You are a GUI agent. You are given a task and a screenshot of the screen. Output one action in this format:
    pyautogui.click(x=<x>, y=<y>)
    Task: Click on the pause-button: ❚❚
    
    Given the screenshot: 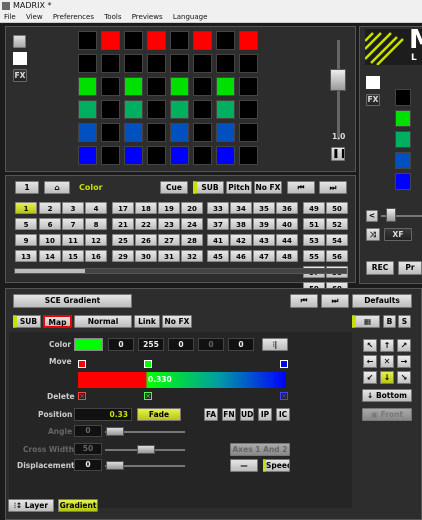 What is the action you would take?
    pyautogui.click(x=338, y=154)
    